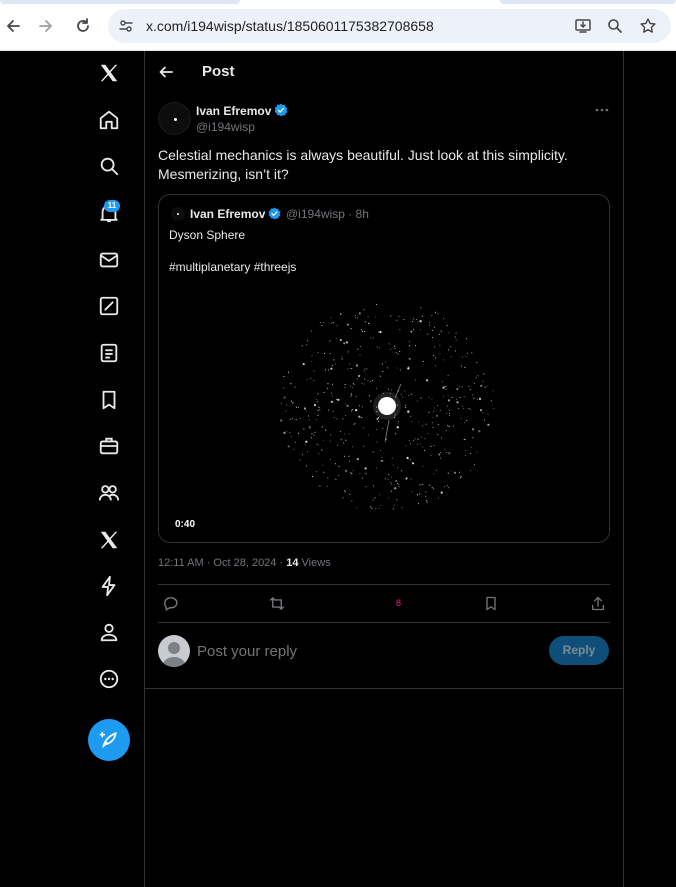 The height and width of the screenshot is (887, 676). What do you see at coordinates (109, 400) in the screenshot?
I see `bookmarks-icon` at bounding box center [109, 400].